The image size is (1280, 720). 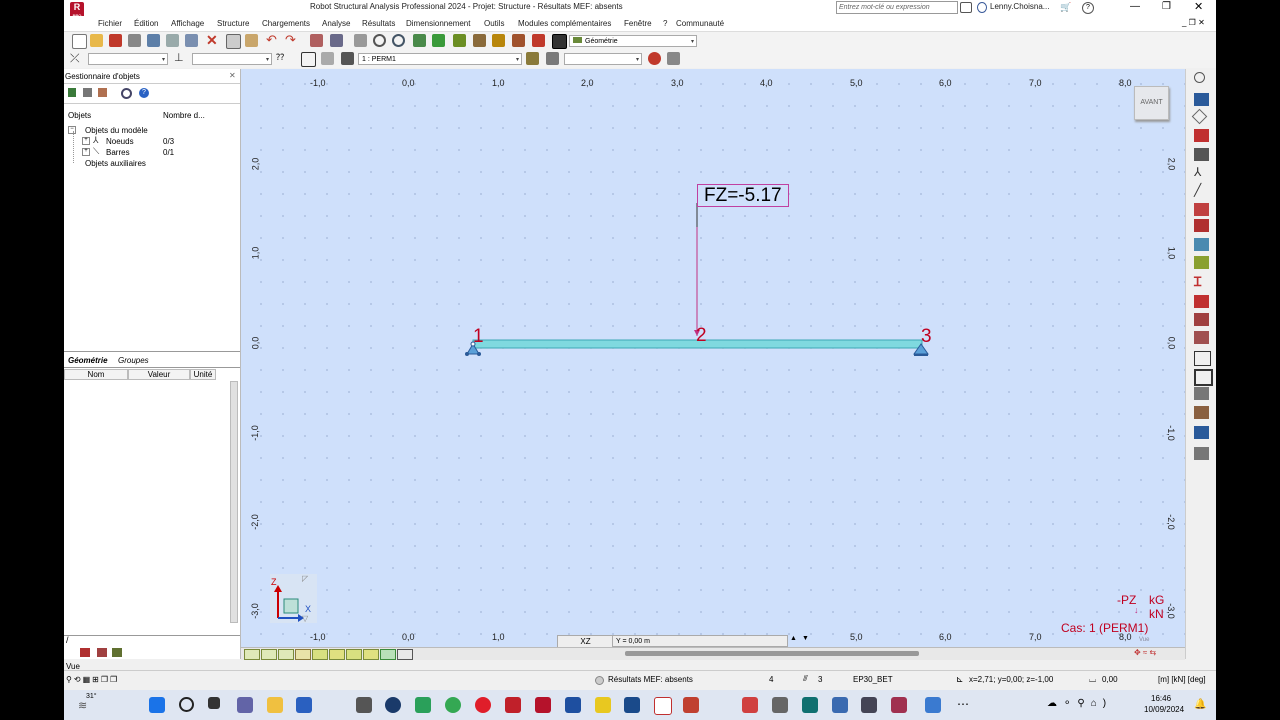 I want to click on node-icon, so click(x=438, y=40).